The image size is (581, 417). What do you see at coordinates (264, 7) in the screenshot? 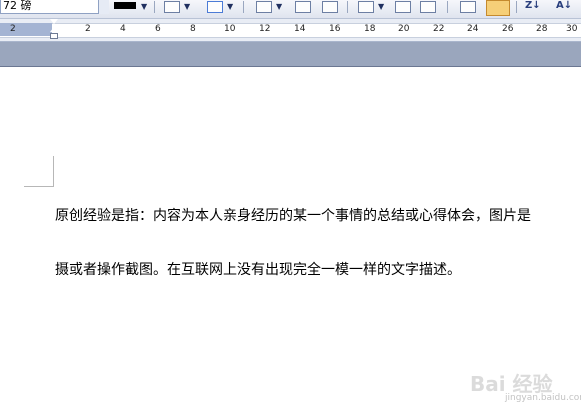
I see `table-icon` at bounding box center [264, 7].